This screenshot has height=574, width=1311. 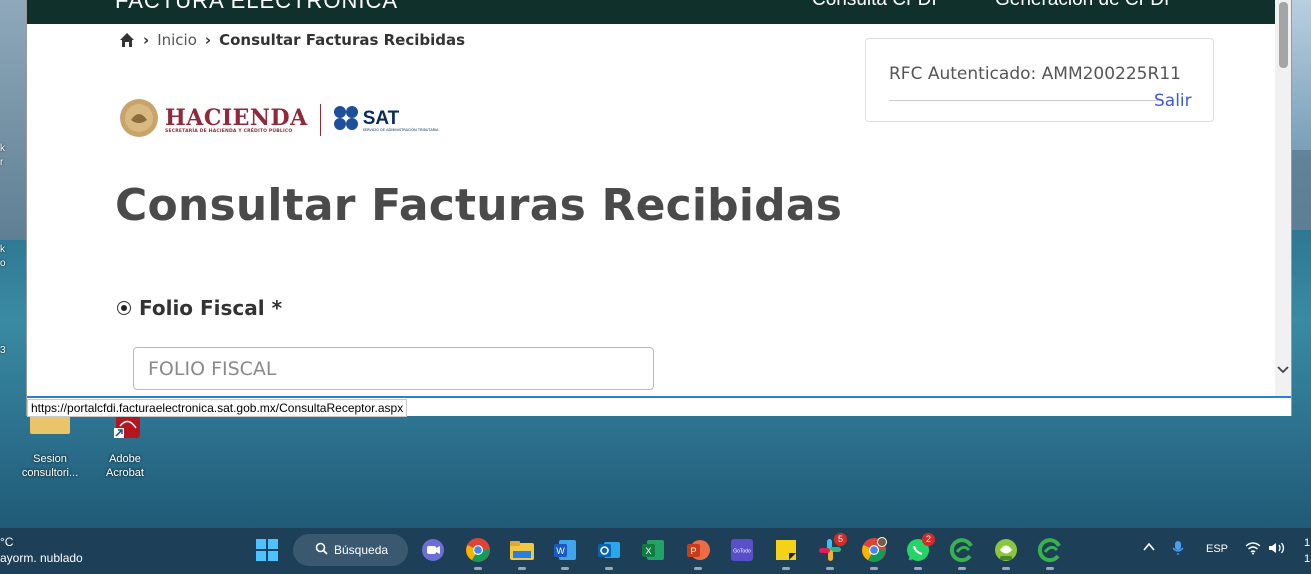 I want to click on svg-text: P, so click(x=693, y=551).